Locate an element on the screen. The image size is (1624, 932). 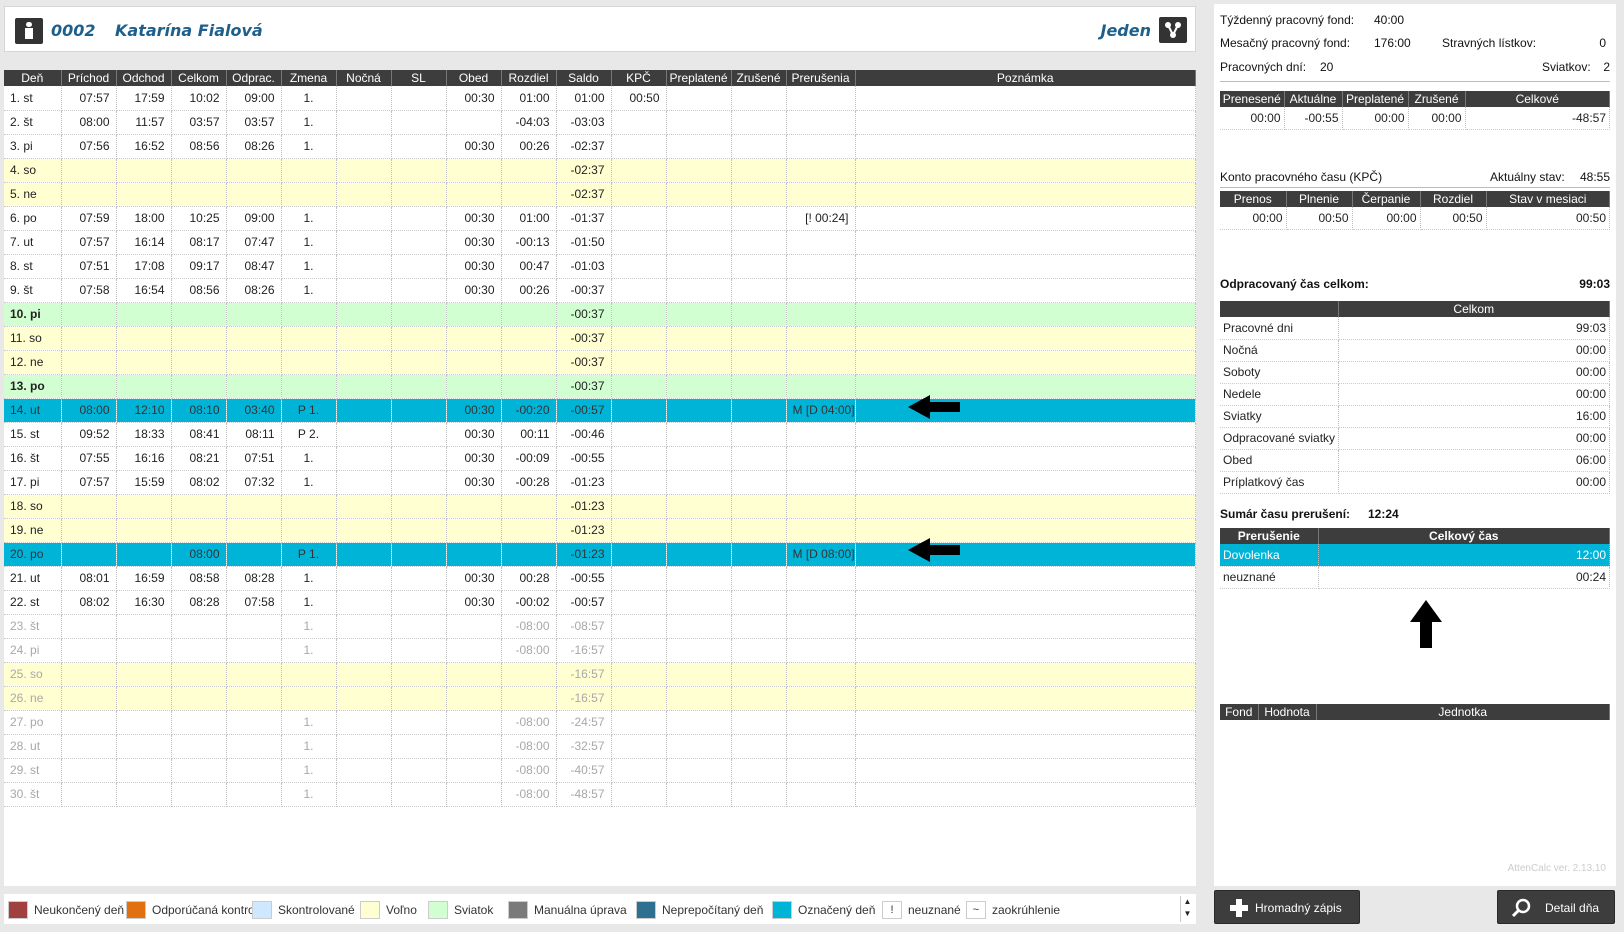
table-cell: -32:57 is located at coordinates (584, 746).